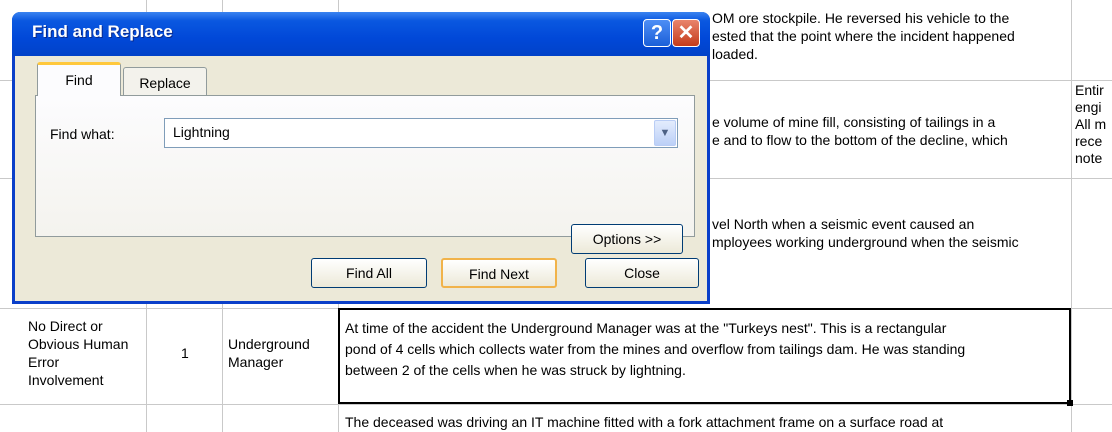  I want to click on cell-count: 1, so click(185, 353).